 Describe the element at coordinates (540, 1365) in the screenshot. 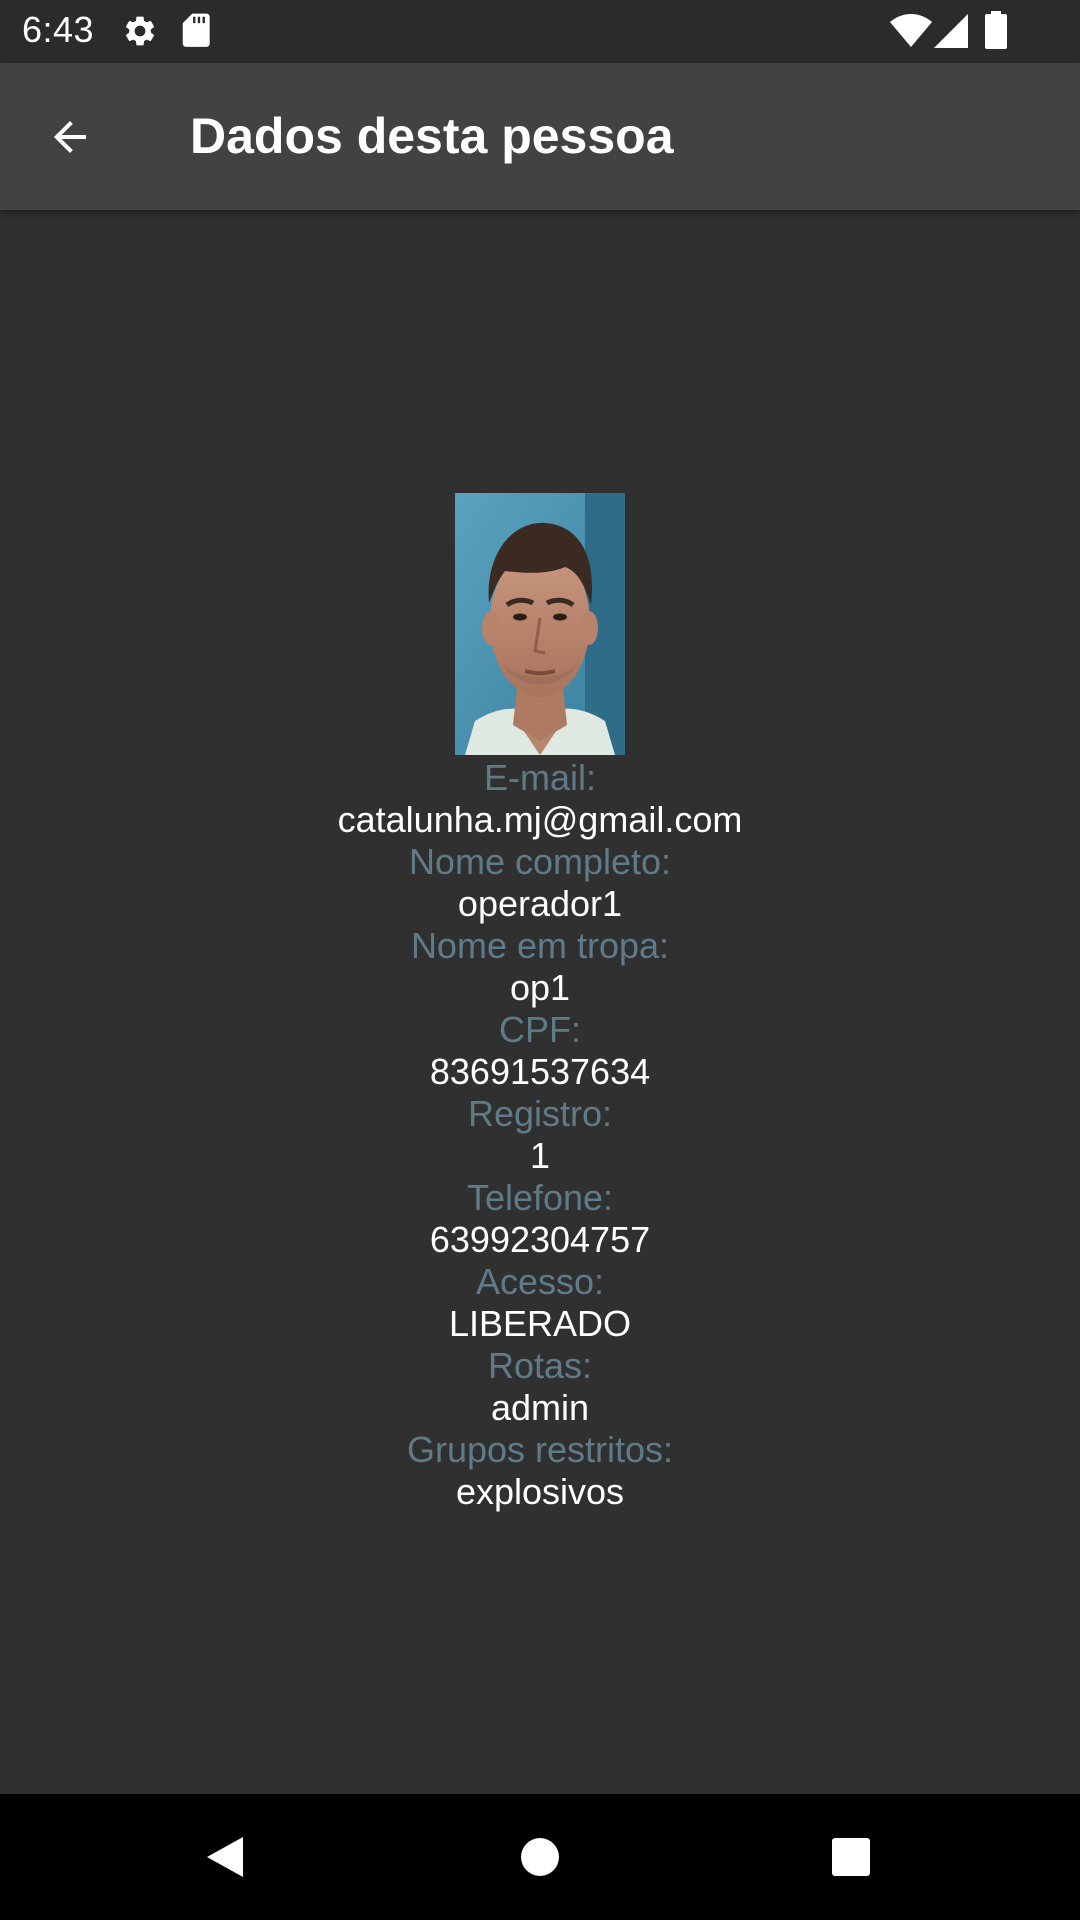

I see `routes-label: Rotas:` at that location.